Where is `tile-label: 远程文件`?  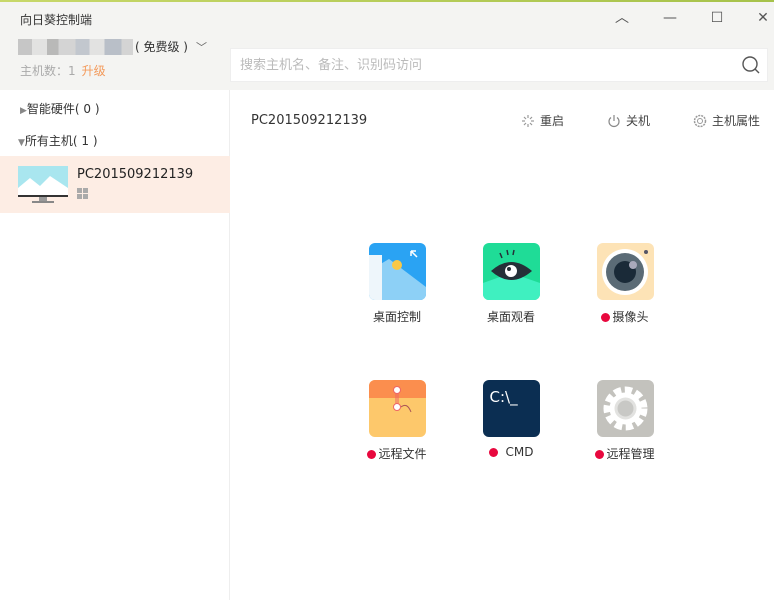
tile-label: 远程文件 is located at coordinates (402, 454).